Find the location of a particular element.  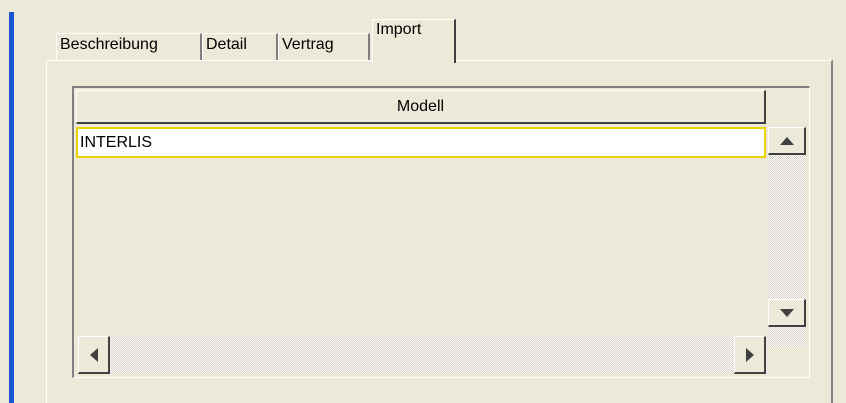

column-header-modell: Modell is located at coordinates (421, 107).